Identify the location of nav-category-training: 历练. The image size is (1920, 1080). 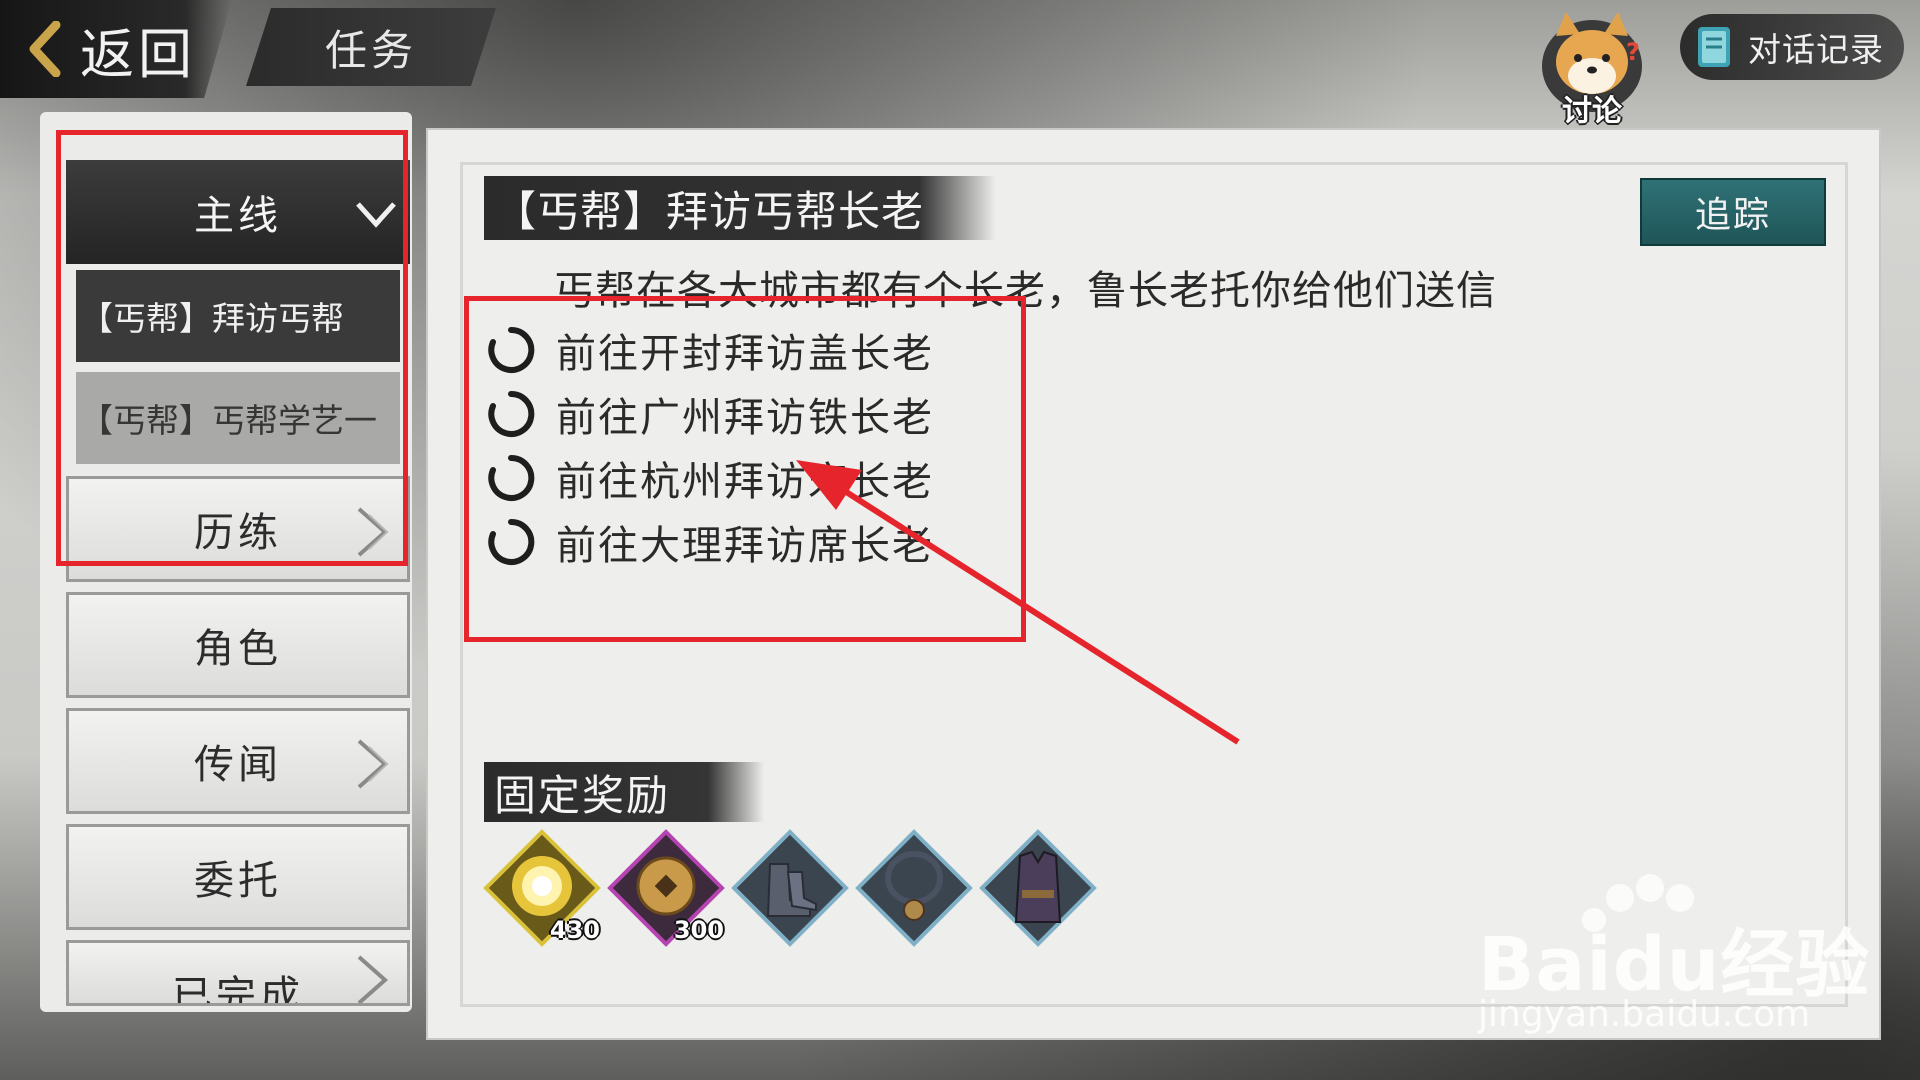
(238, 529).